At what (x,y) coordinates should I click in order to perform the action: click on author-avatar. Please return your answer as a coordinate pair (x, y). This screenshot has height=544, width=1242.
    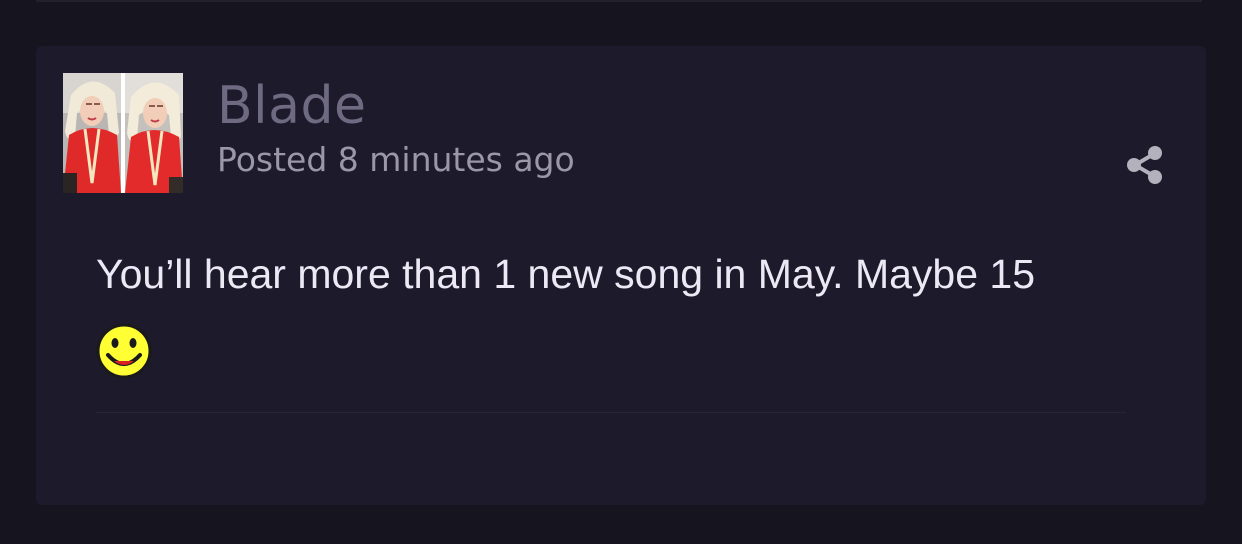
    Looking at the image, I should click on (123, 133).